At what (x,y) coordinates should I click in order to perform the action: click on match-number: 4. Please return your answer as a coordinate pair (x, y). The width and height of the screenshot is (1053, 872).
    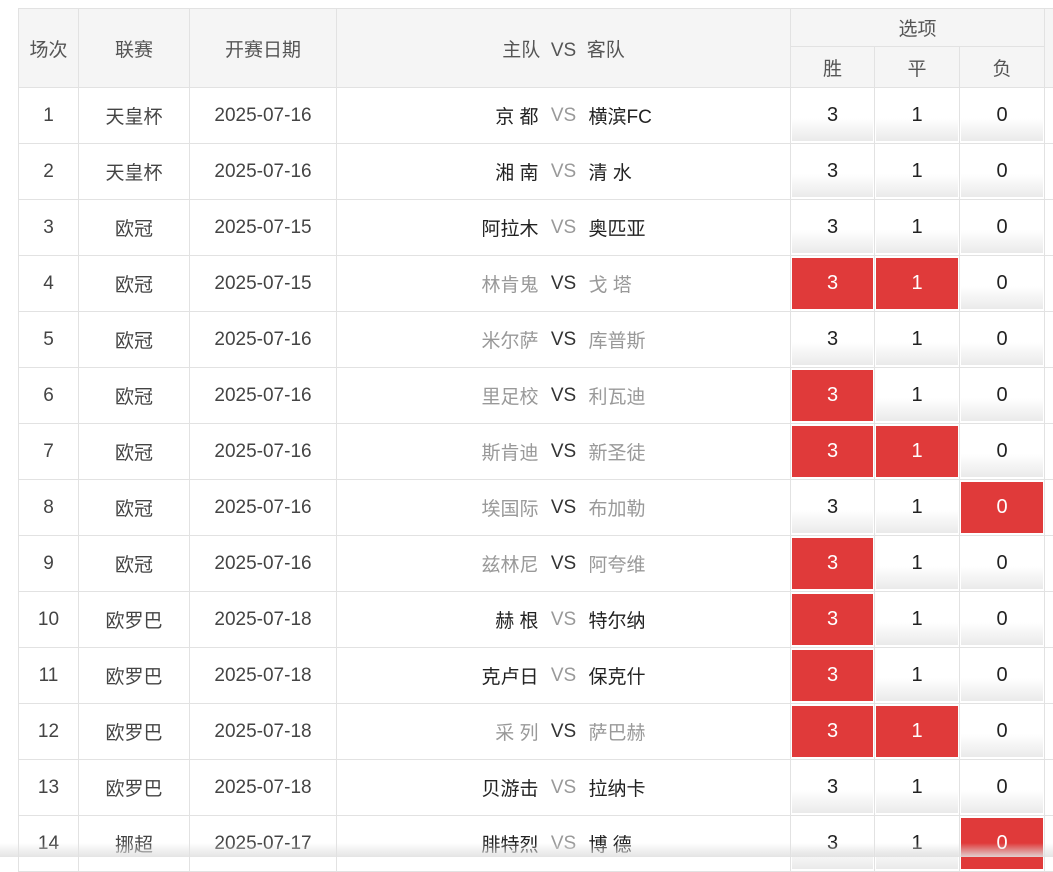
    Looking at the image, I should click on (49, 284).